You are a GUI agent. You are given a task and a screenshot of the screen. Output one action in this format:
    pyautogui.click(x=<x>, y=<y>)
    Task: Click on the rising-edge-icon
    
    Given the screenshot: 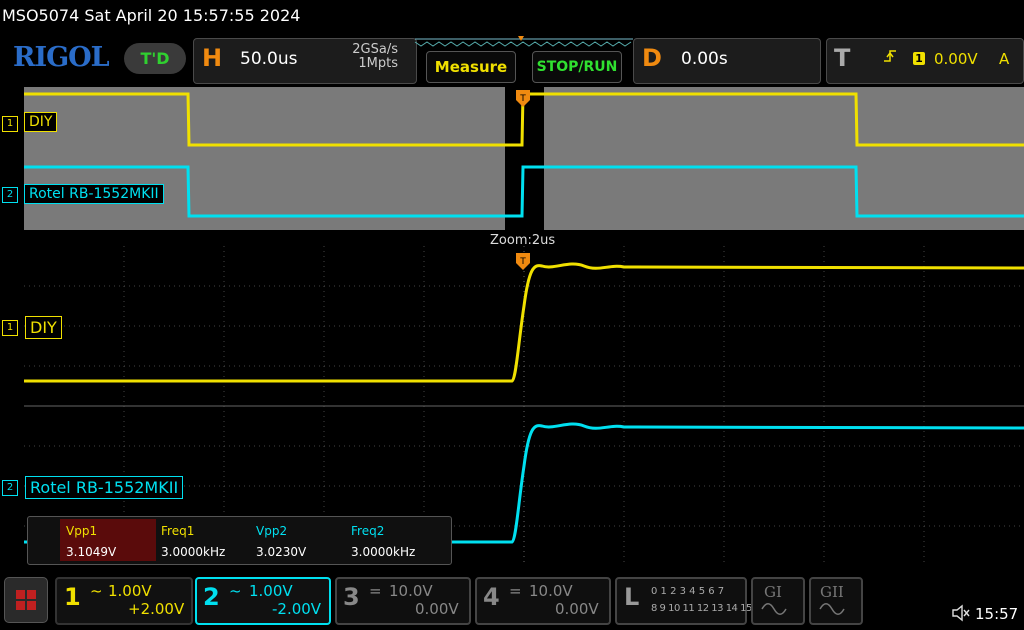 What is the action you would take?
    pyautogui.click(x=890, y=58)
    